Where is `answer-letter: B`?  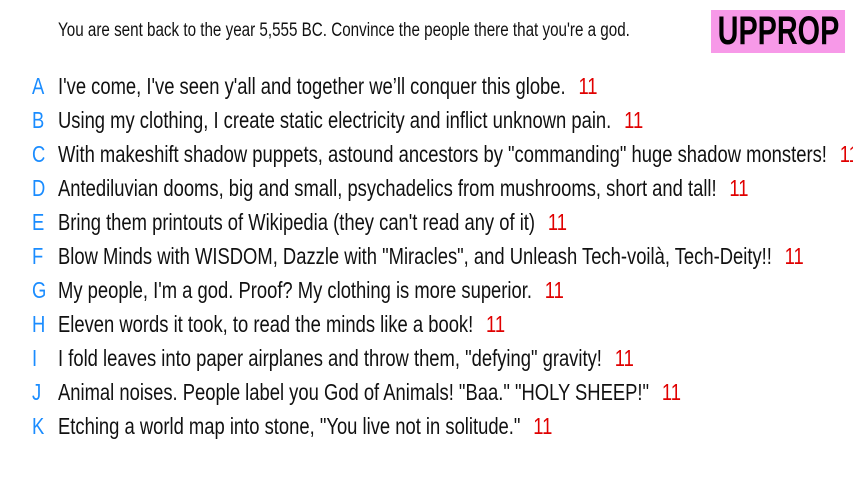 answer-letter: B is located at coordinates (38, 120).